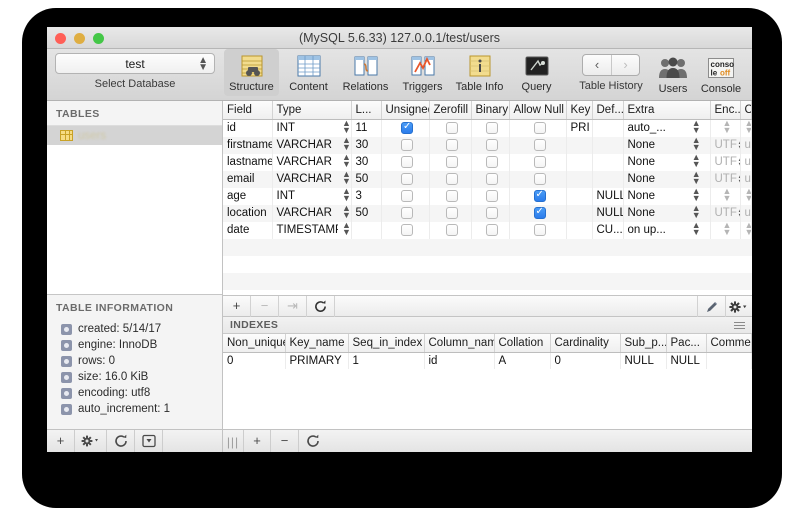 The height and width of the screenshot is (517, 800). I want to click on cell-default, so click(608, 179).